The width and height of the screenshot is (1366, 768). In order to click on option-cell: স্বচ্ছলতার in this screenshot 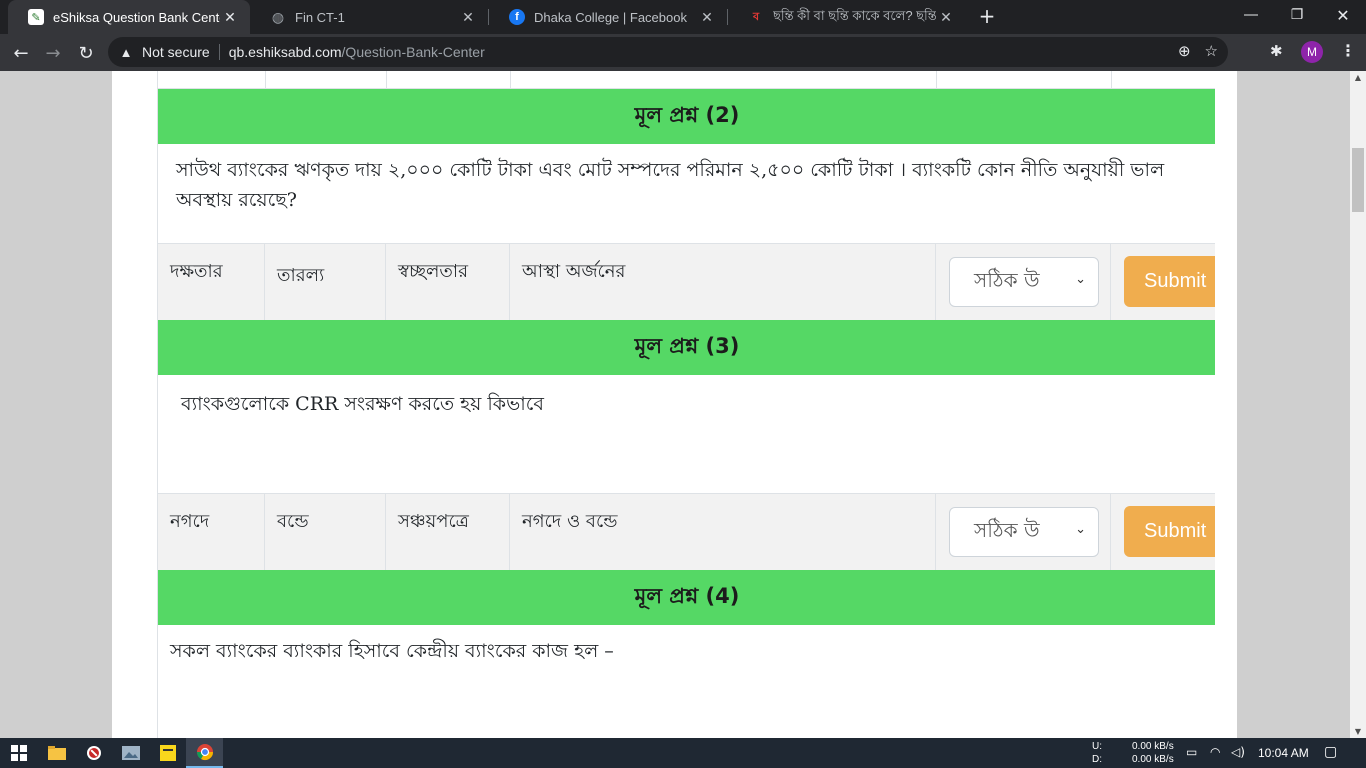, I will do `click(448, 282)`.